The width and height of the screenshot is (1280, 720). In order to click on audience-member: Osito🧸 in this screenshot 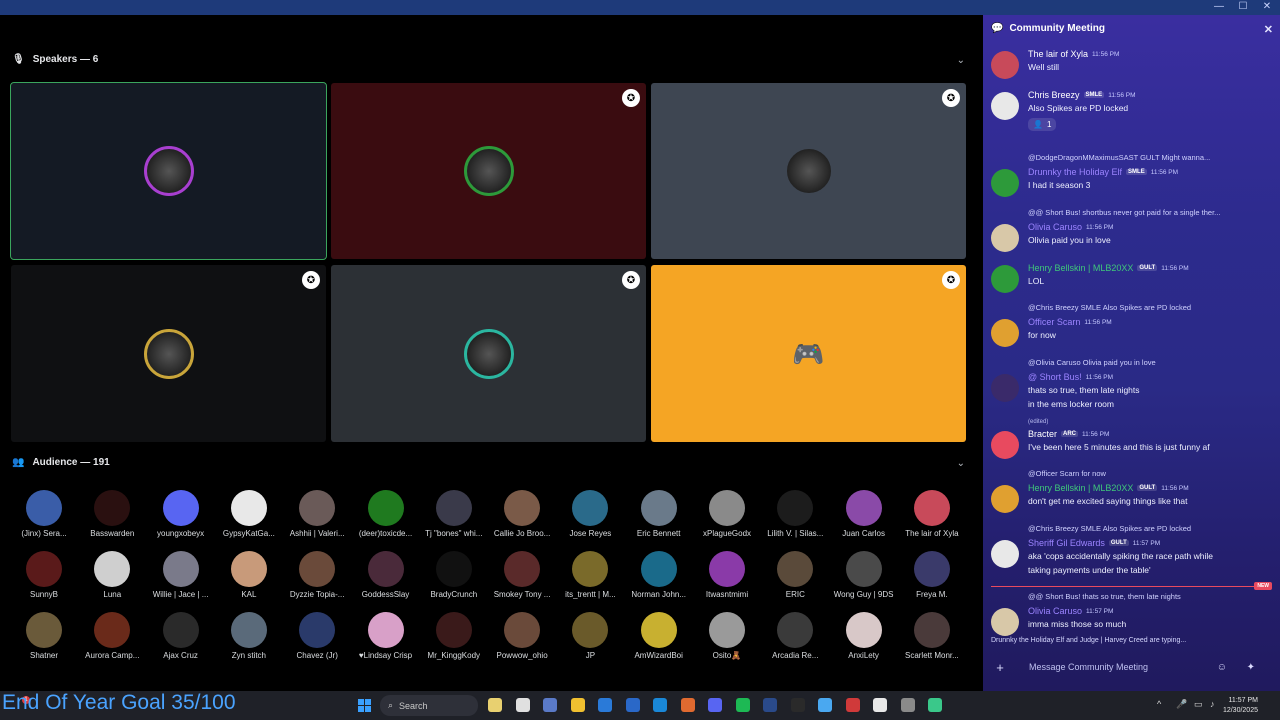, I will do `click(727, 636)`.